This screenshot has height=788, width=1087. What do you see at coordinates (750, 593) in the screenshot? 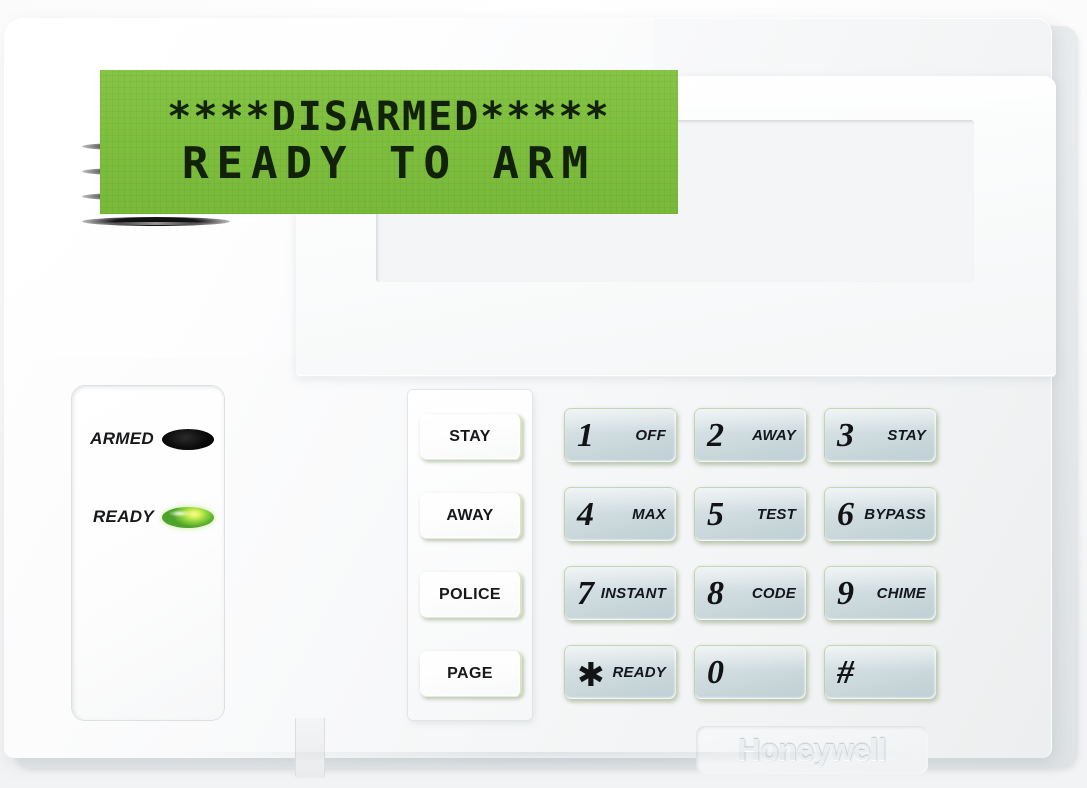
I see `key-8: 8 CODE` at bounding box center [750, 593].